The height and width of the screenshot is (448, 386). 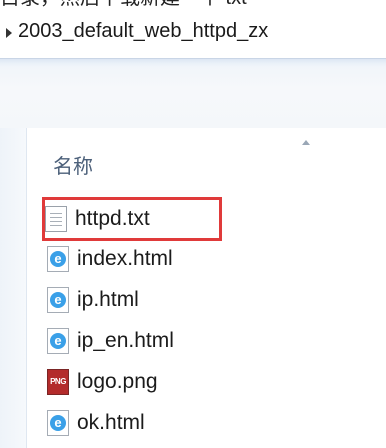 I want to click on file-row-httpd-txt: httpd.txt, so click(x=132, y=219).